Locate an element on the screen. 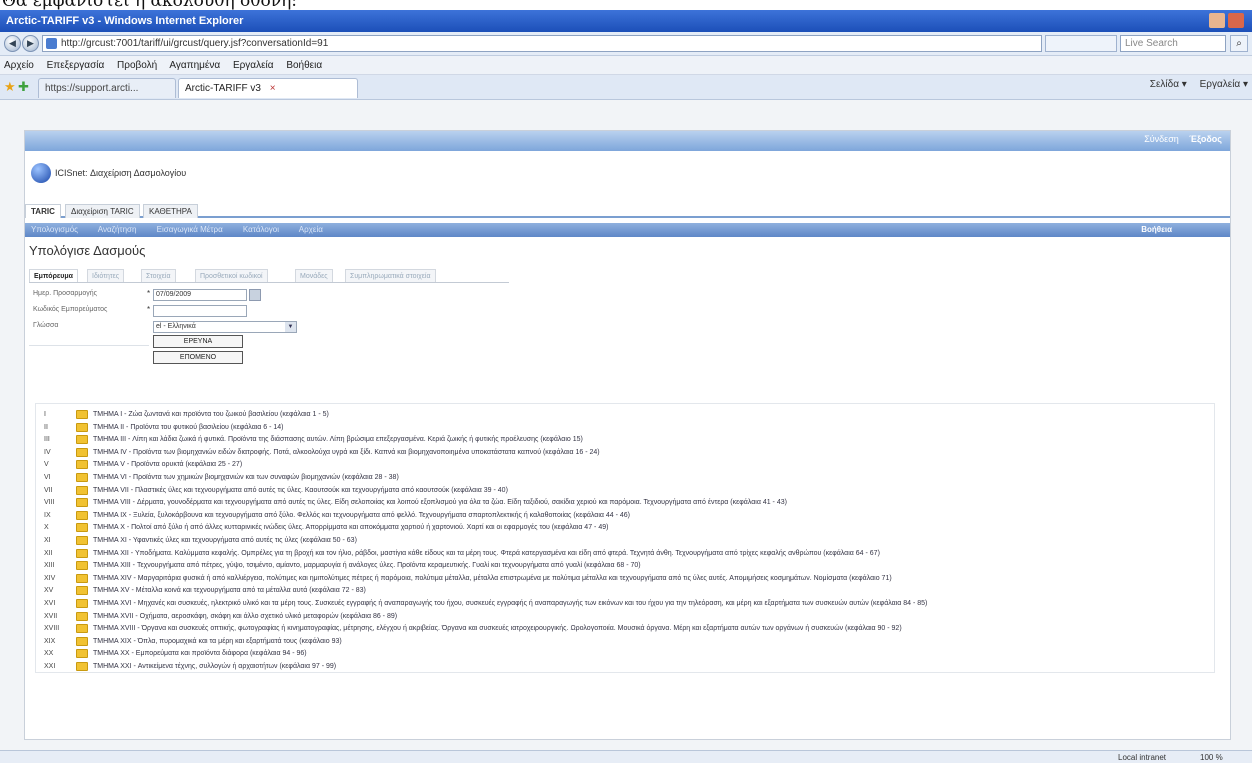  menu-tools: Εργαλεία is located at coordinates (253, 65).